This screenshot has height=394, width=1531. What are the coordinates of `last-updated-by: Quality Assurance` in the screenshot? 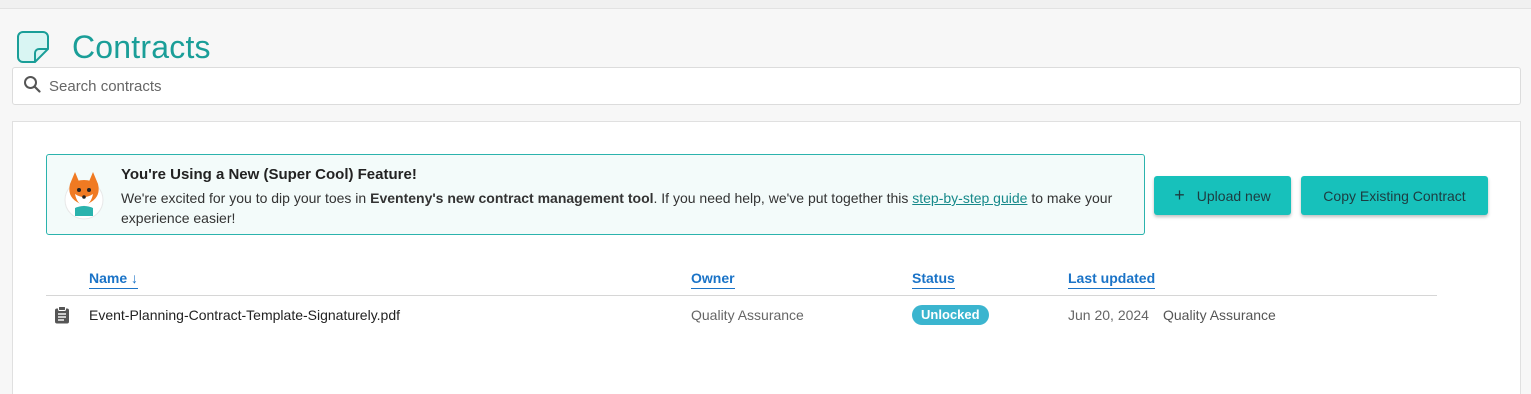 It's located at (1219, 315).